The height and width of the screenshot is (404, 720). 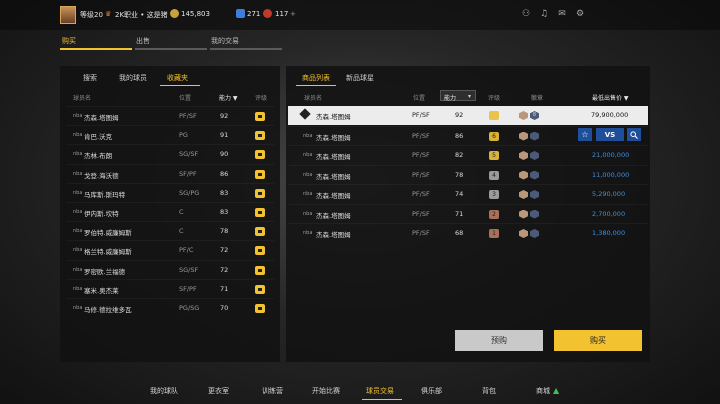 What do you see at coordinates (580, 14) in the screenshot?
I see `settings-icon: ⚙` at bounding box center [580, 14].